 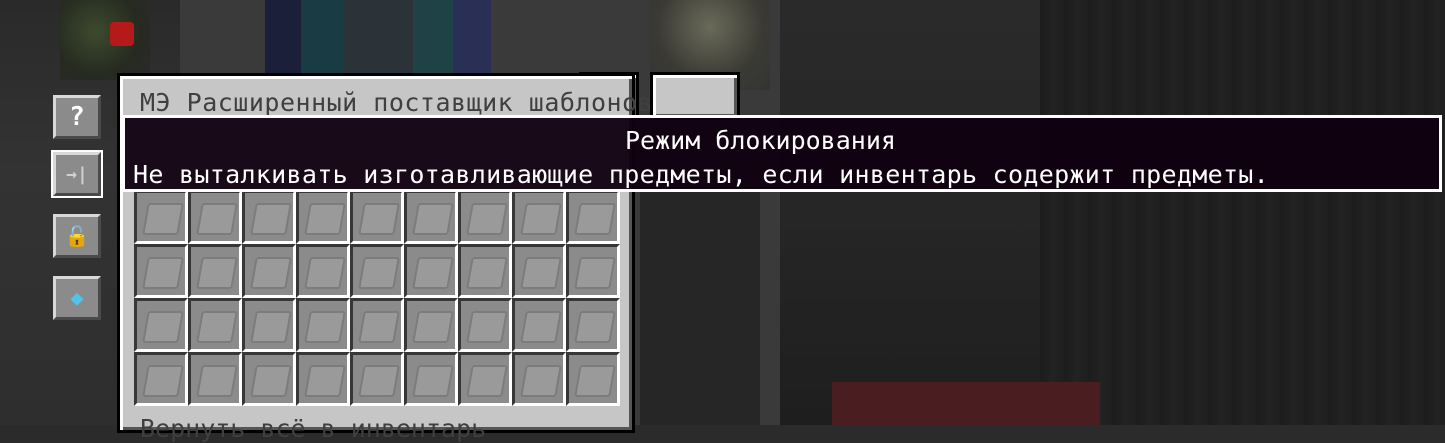 I want to click on lock-button: 🔓, so click(x=77, y=236).